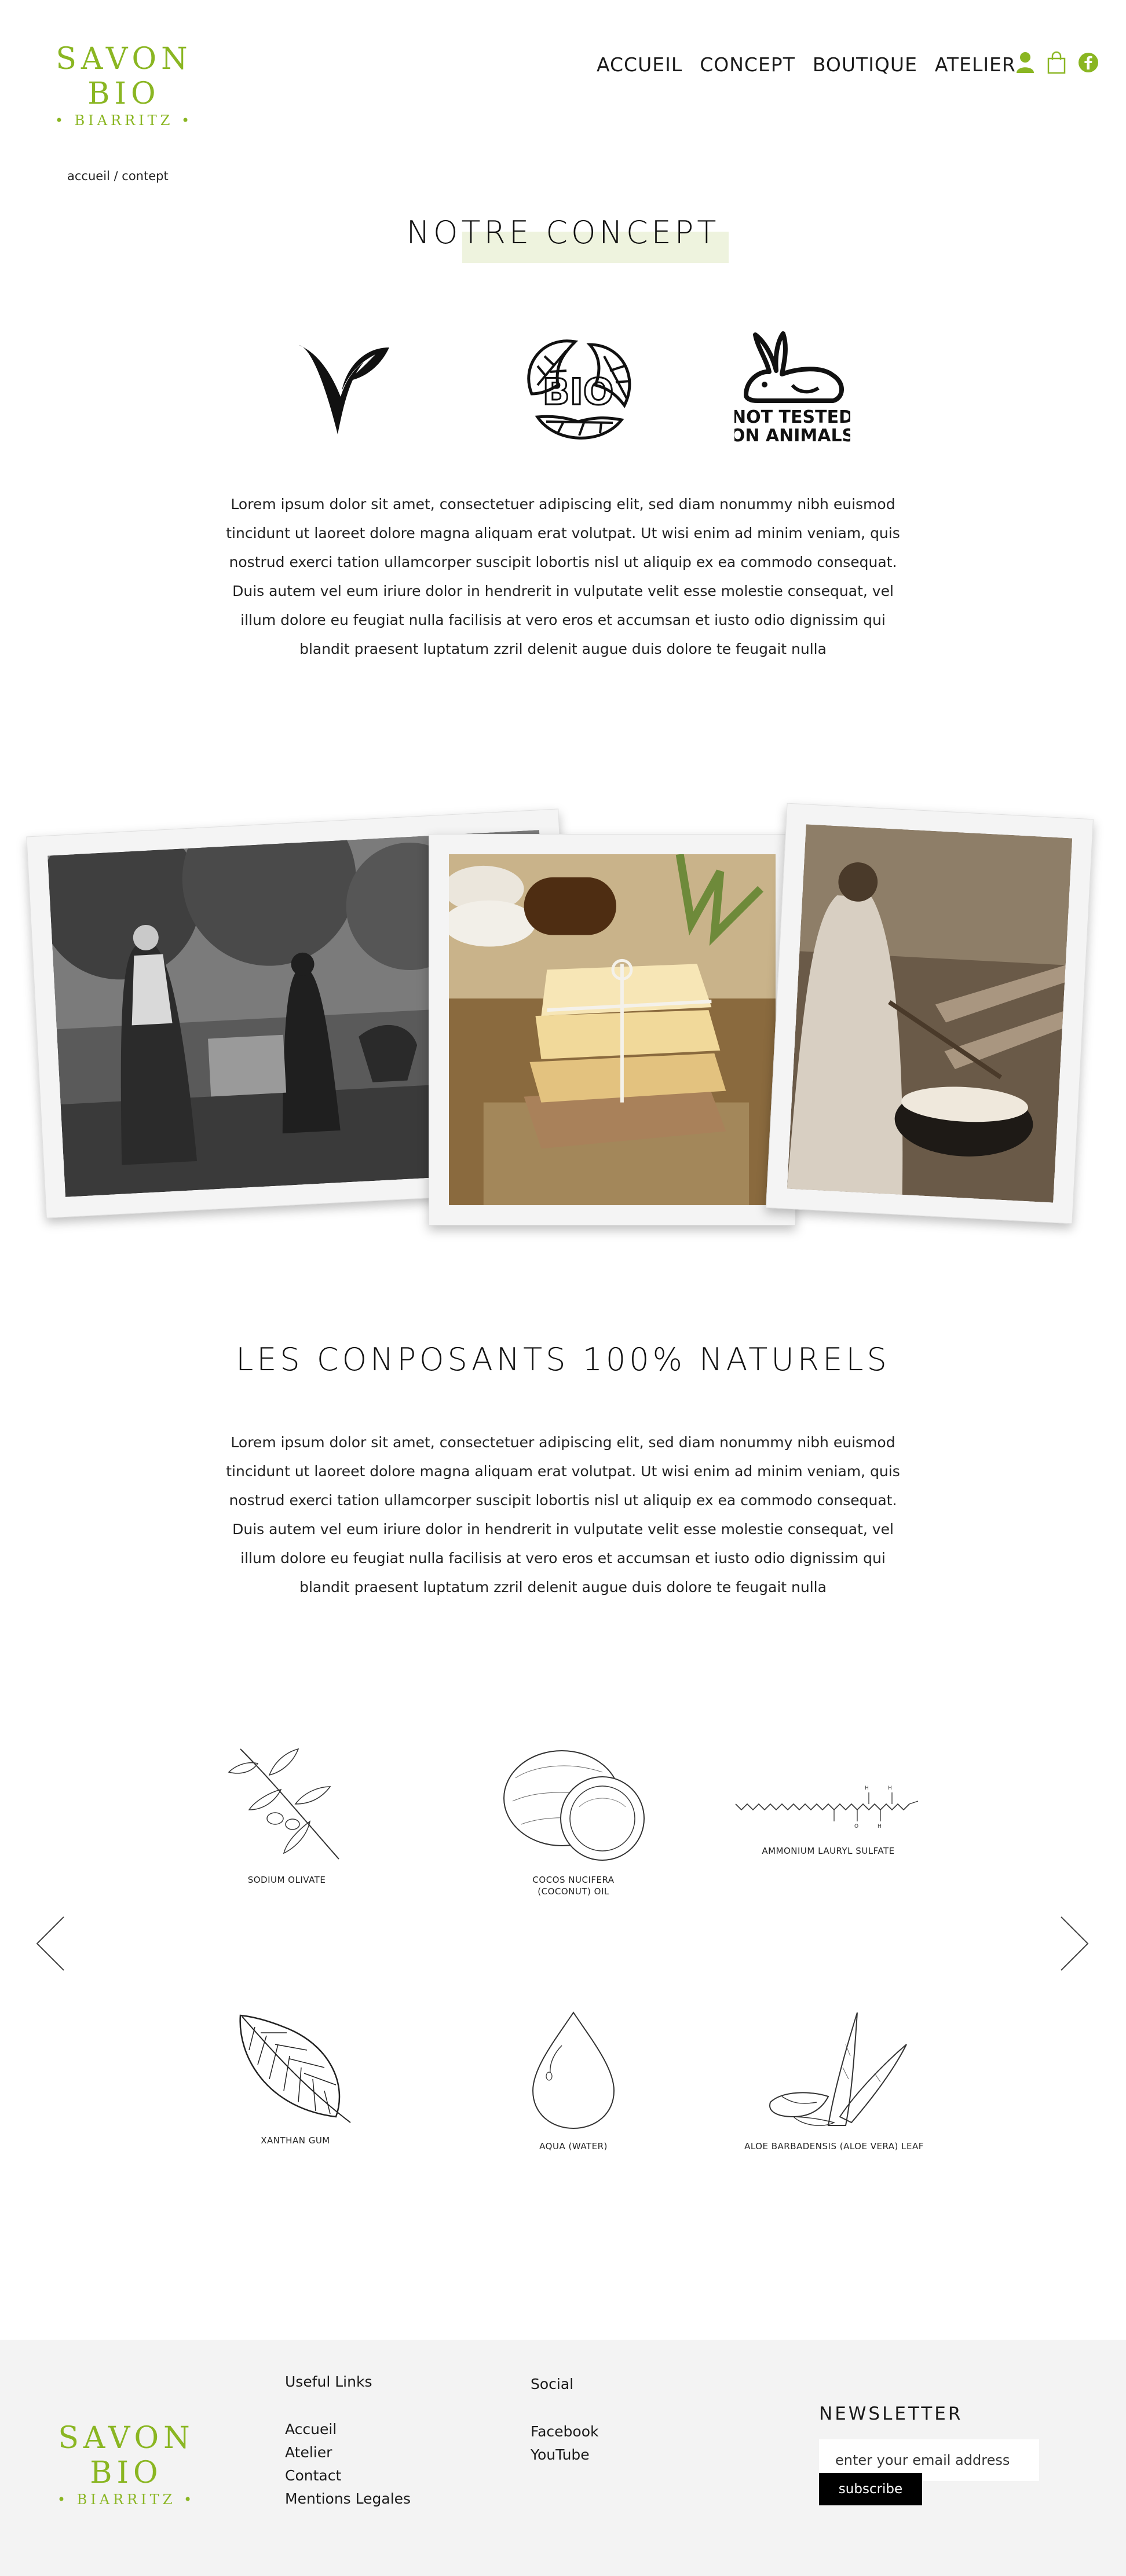 The image size is (1126, 2576). I want to click on concept-title: NOTRE CONCEPT, so click(563, 232).